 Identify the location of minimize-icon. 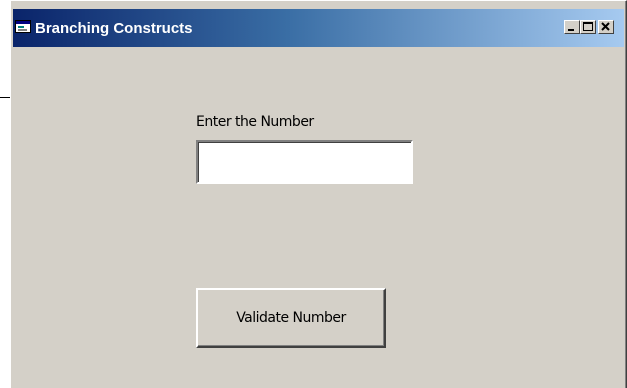
(571, 30).